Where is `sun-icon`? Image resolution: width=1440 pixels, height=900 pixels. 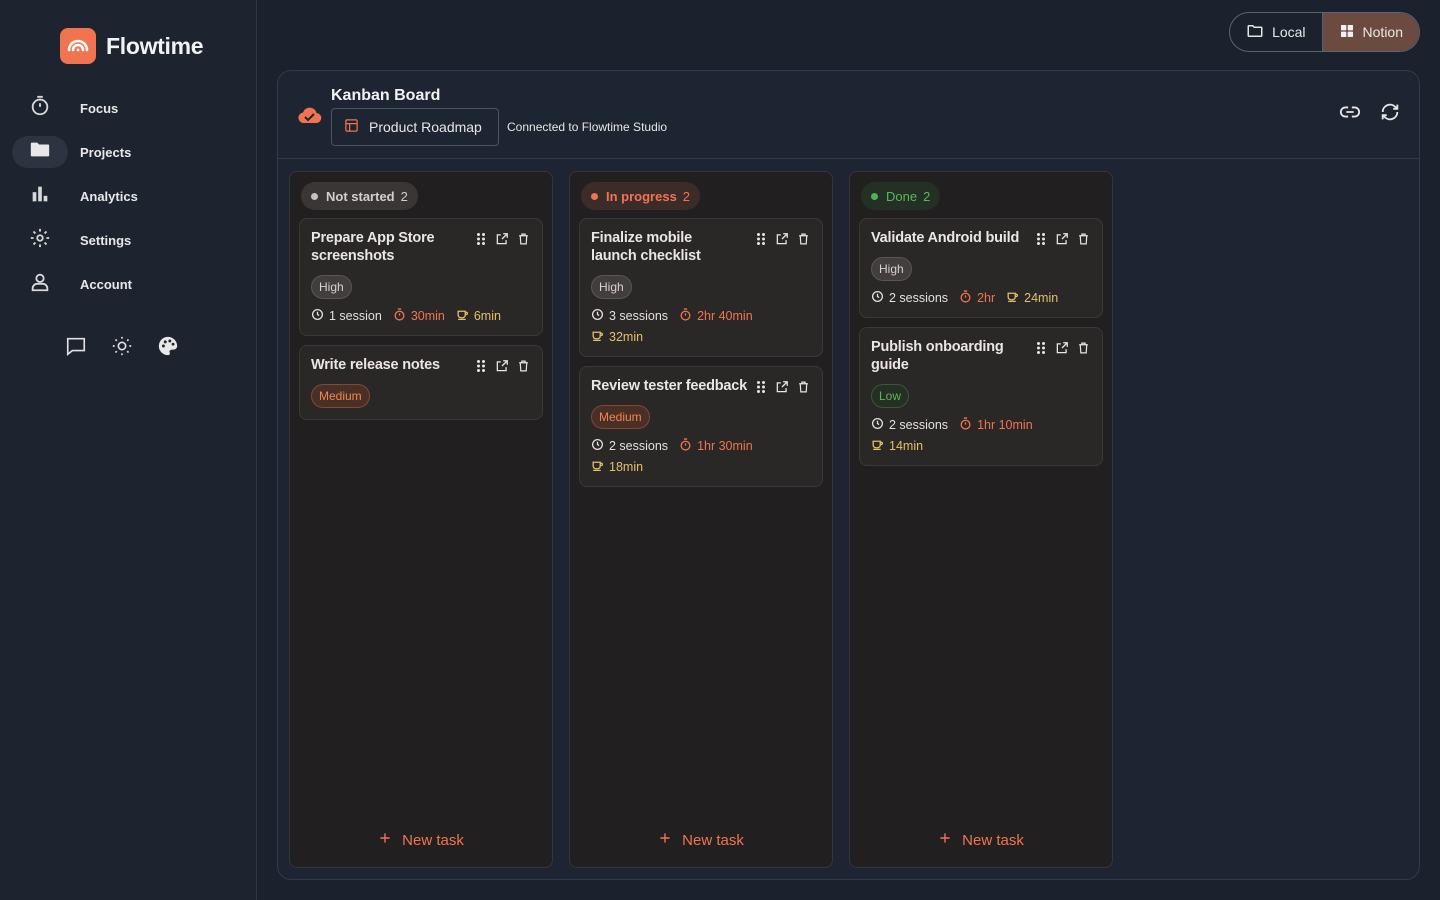 sun-icon is located at coordinates (122, 348).